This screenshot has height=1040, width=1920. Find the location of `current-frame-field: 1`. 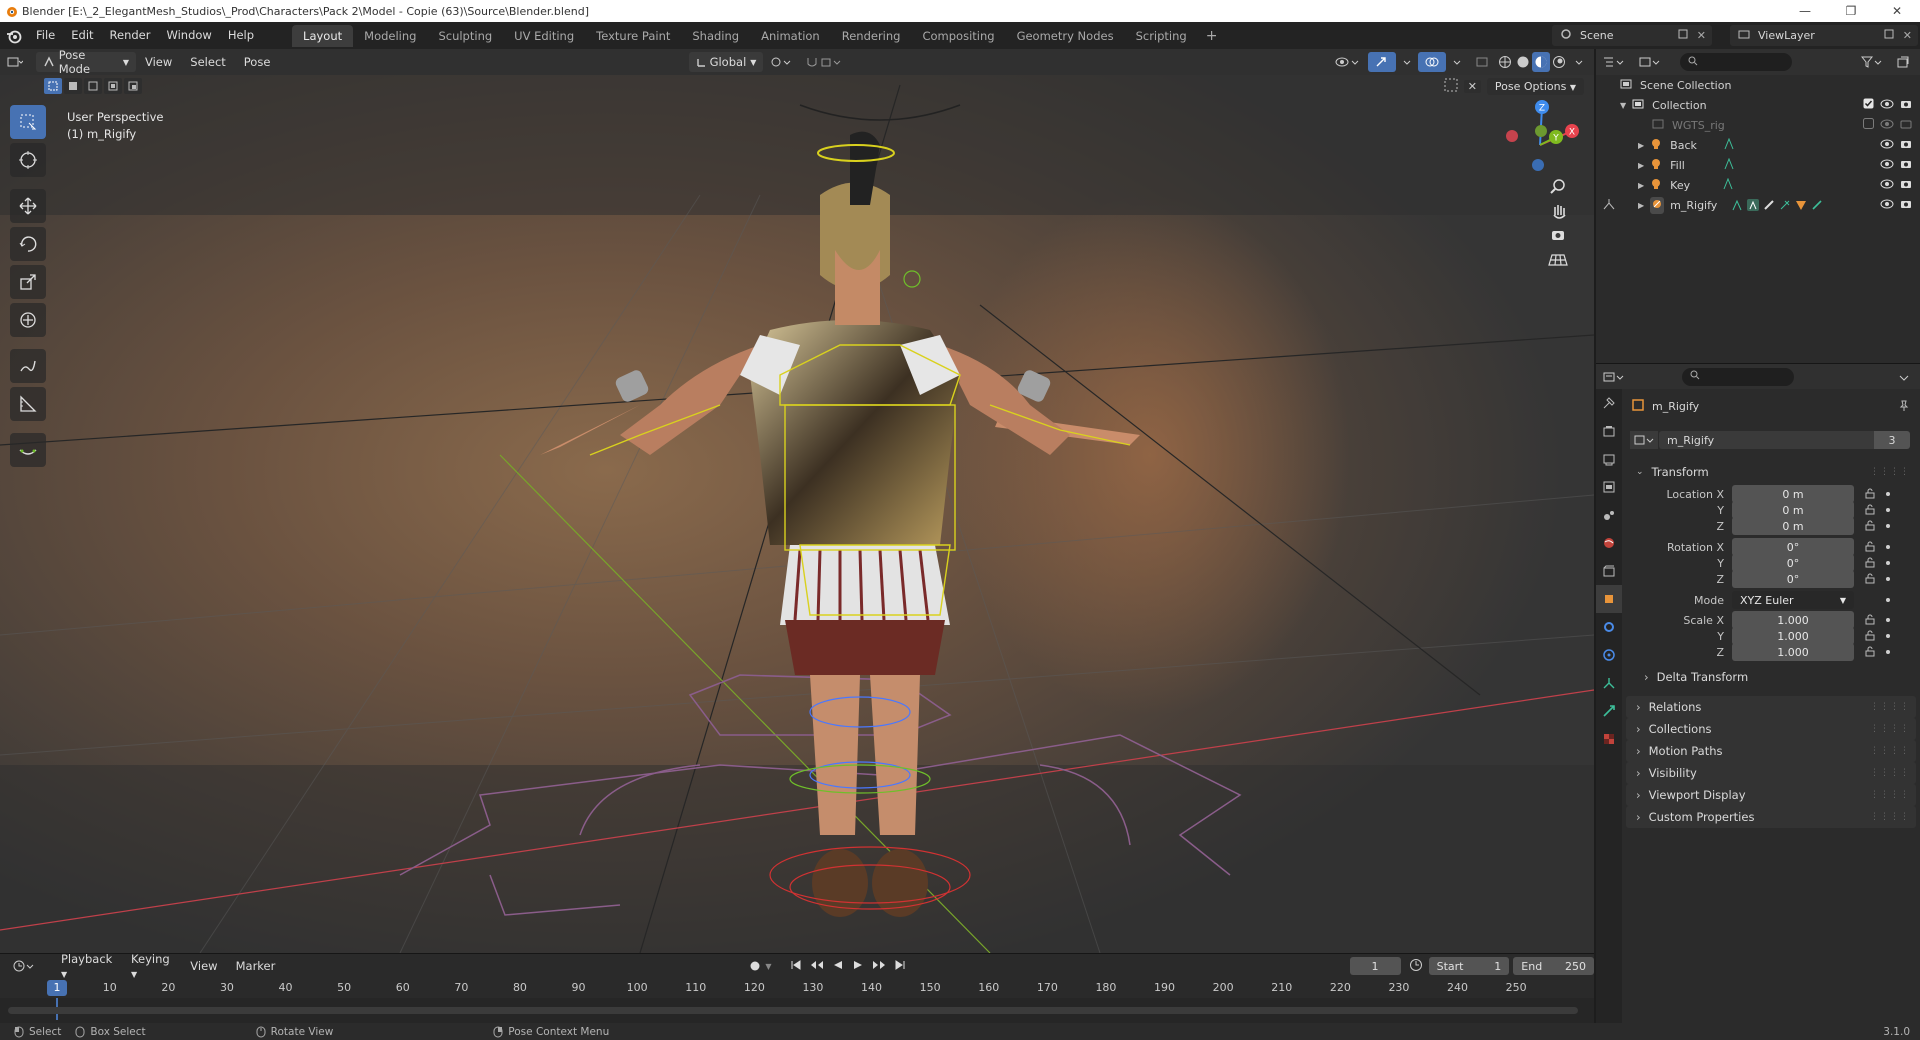

current-frame-field: 1 is located at coordinates (1375, 966).